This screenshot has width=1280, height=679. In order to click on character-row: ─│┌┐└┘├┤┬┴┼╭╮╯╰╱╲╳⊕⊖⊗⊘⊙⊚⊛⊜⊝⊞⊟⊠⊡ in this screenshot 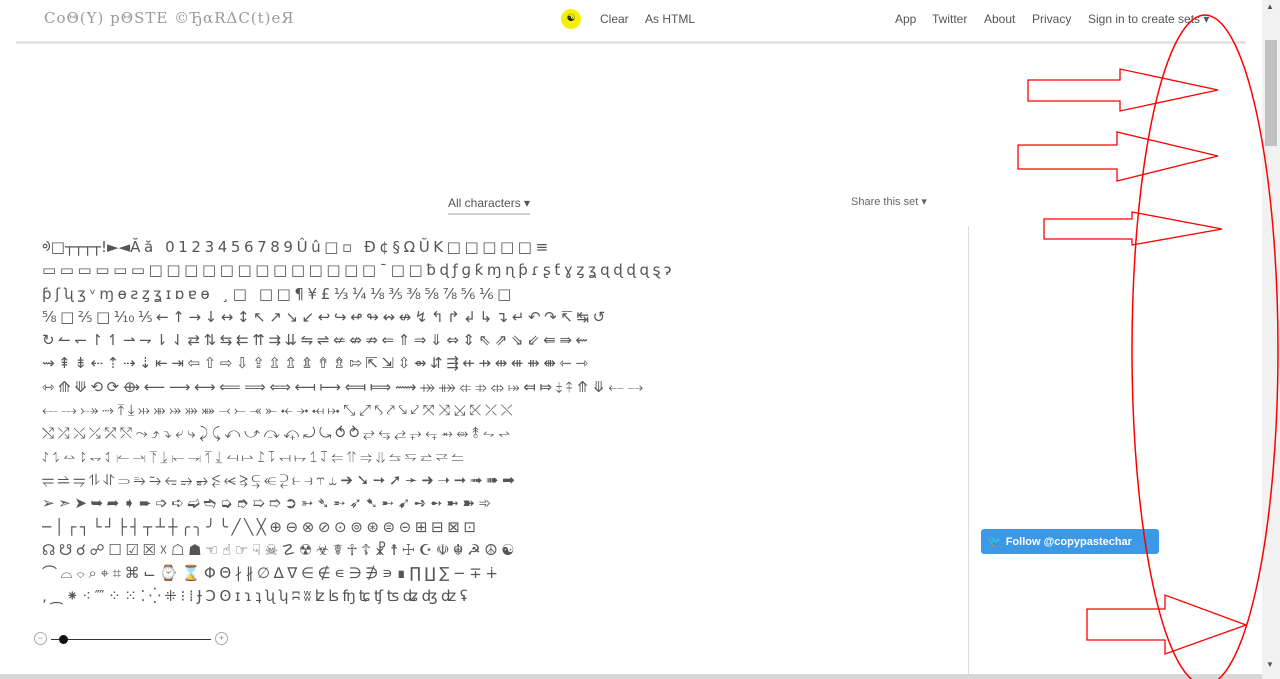, I will do `click(482, 527)`.